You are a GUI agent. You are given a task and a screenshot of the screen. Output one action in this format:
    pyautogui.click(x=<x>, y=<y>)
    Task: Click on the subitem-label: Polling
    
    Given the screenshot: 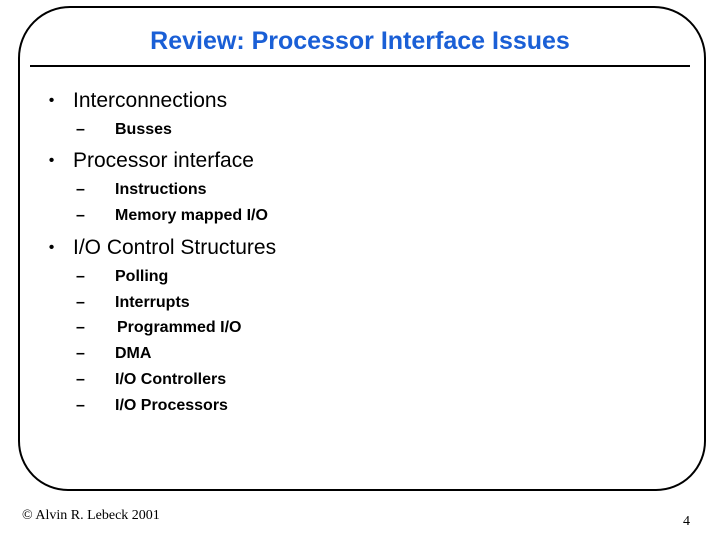 What is the action you would take?
    pyautogui.click(x=142, y=276)
    